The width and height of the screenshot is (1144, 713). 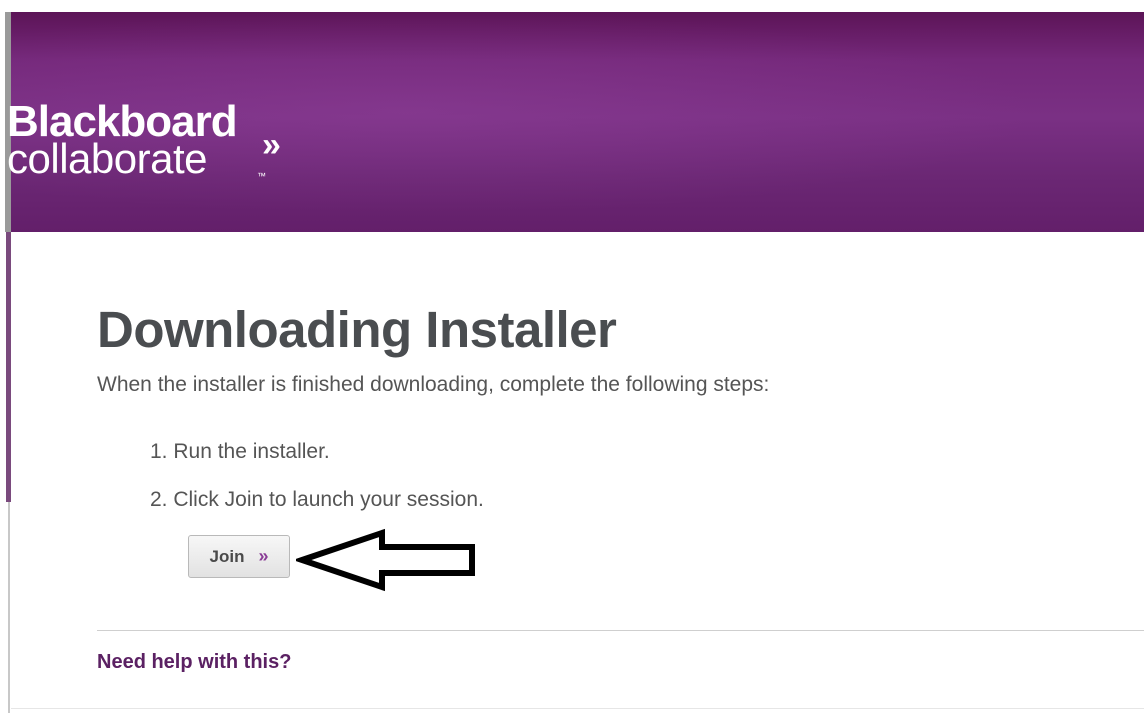 What do you see at coordinates (572, 6) in the screenshot?
I see `top-strip` at bounding box center [572, 6].